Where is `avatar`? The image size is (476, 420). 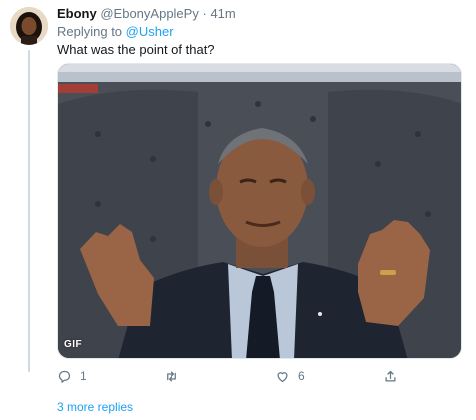 avatar is located at coordinates (29, 26).